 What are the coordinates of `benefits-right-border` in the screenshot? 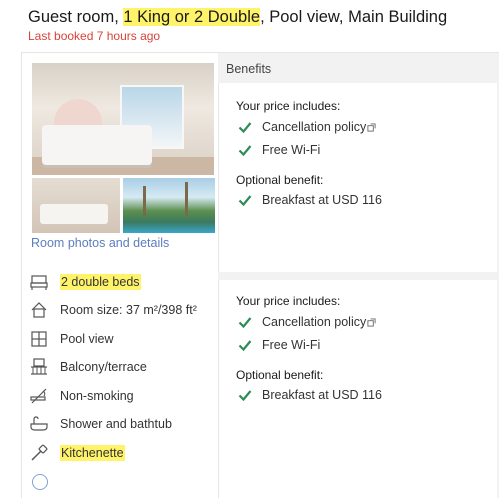 It's located at (498, 290).